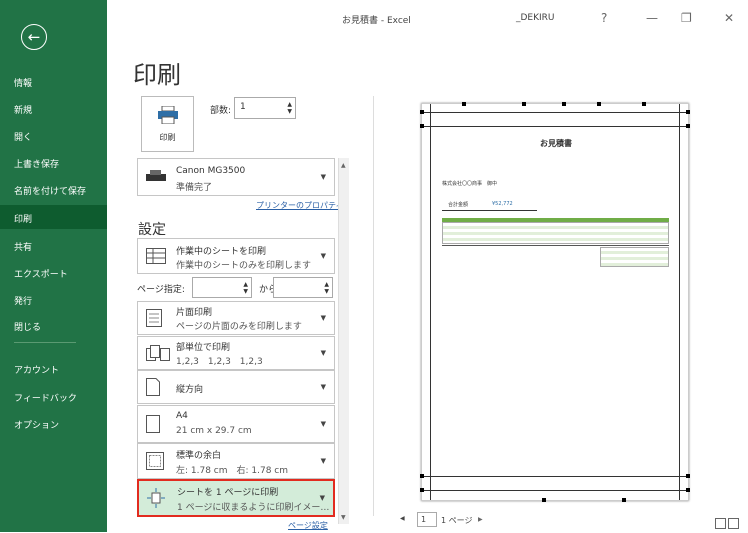 The image size is (748, 533). I want to click on orientation-value: 縦方向, so click(190, 390).